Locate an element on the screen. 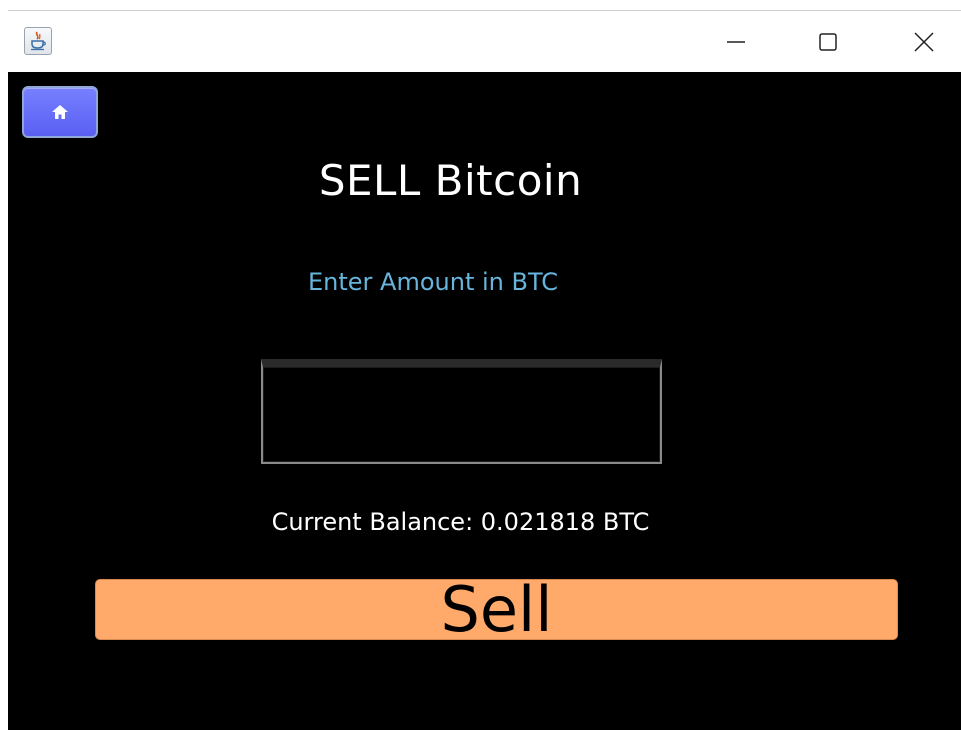 The height and width of the screenshot is (730, 961). close-icon is located at coordinates (924, 42).